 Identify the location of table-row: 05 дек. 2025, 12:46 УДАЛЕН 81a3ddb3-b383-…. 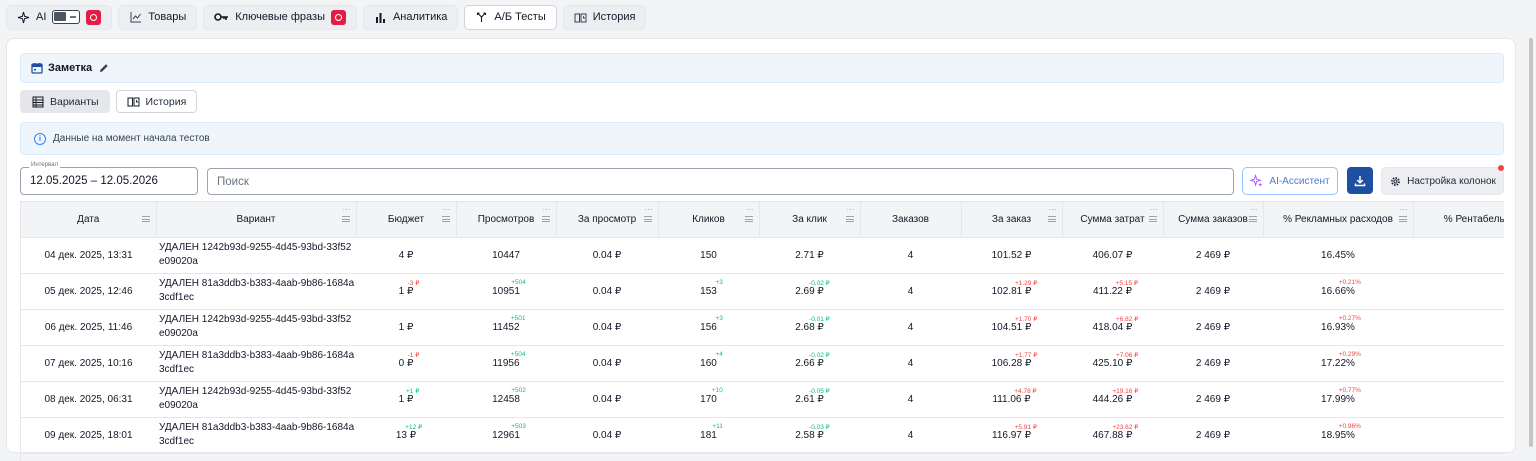
(762, 291).